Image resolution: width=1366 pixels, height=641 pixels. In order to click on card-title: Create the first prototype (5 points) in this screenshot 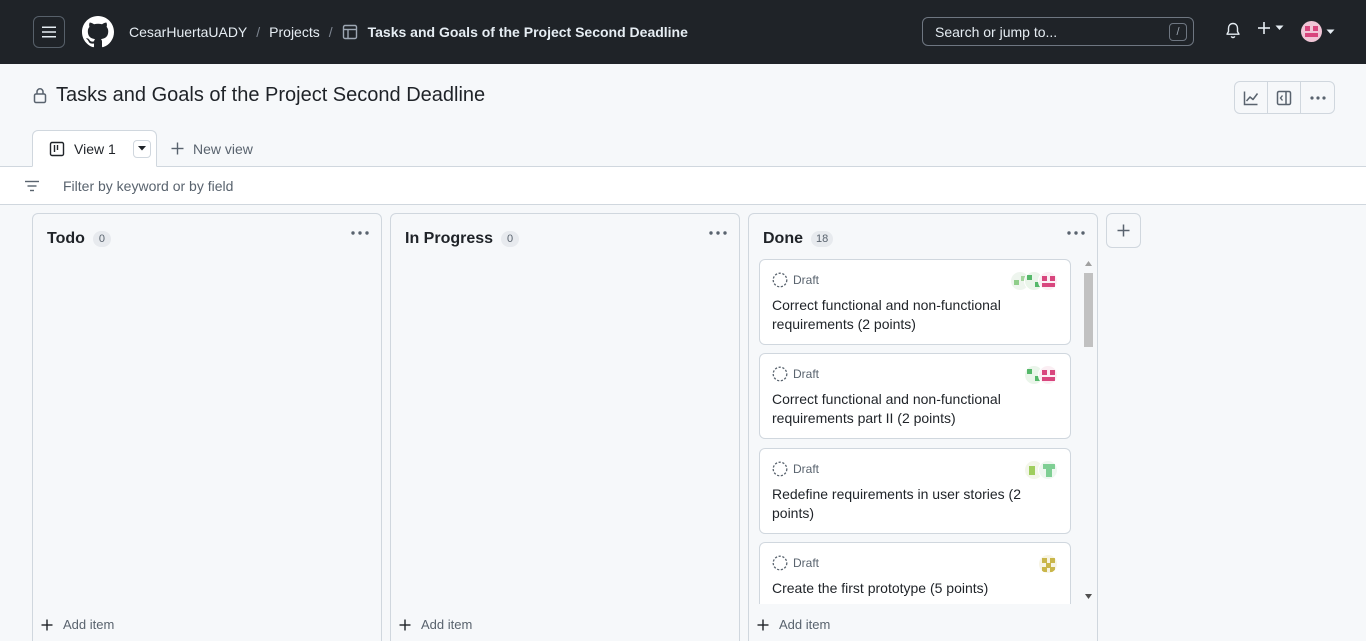, I will do `click(902, 588)`.